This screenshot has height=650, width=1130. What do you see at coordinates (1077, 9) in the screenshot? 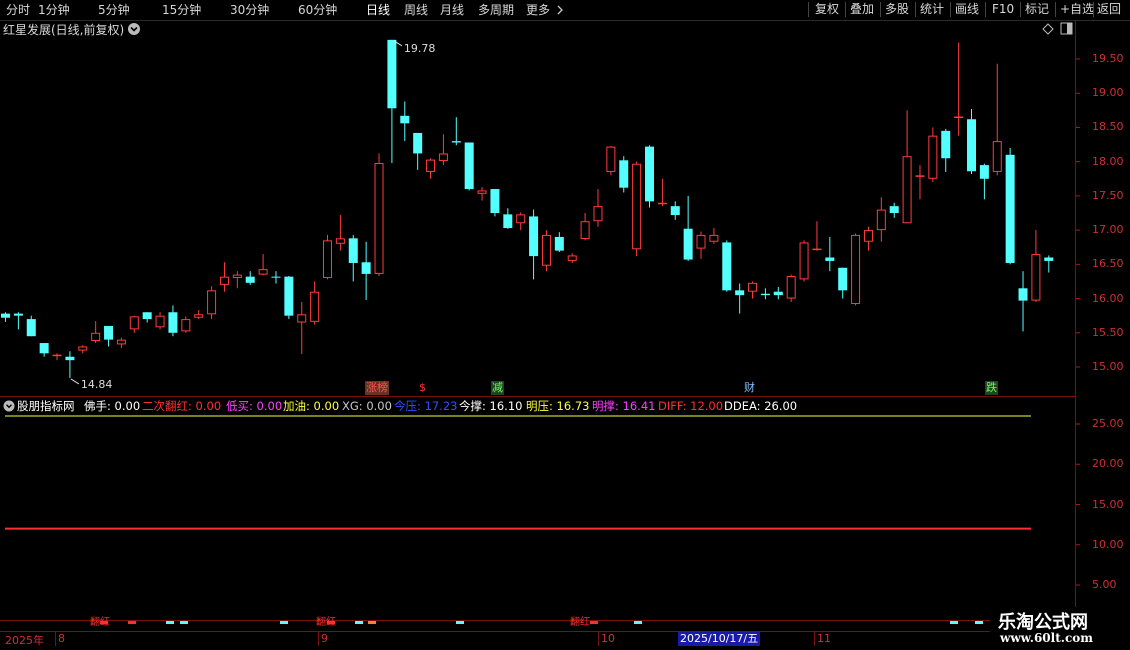
I see `add-watchlist-button: +自选` at bounding box center [1077, 9].